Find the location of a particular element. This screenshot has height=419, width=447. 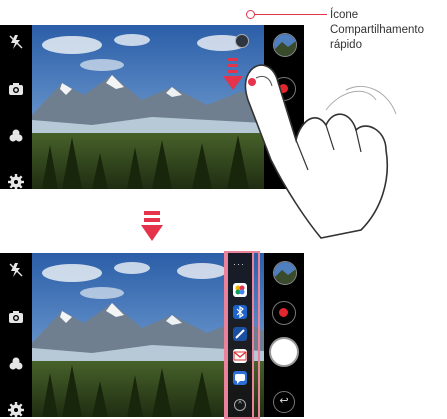

back-button: ↩ is located at coordinates (284, 402).